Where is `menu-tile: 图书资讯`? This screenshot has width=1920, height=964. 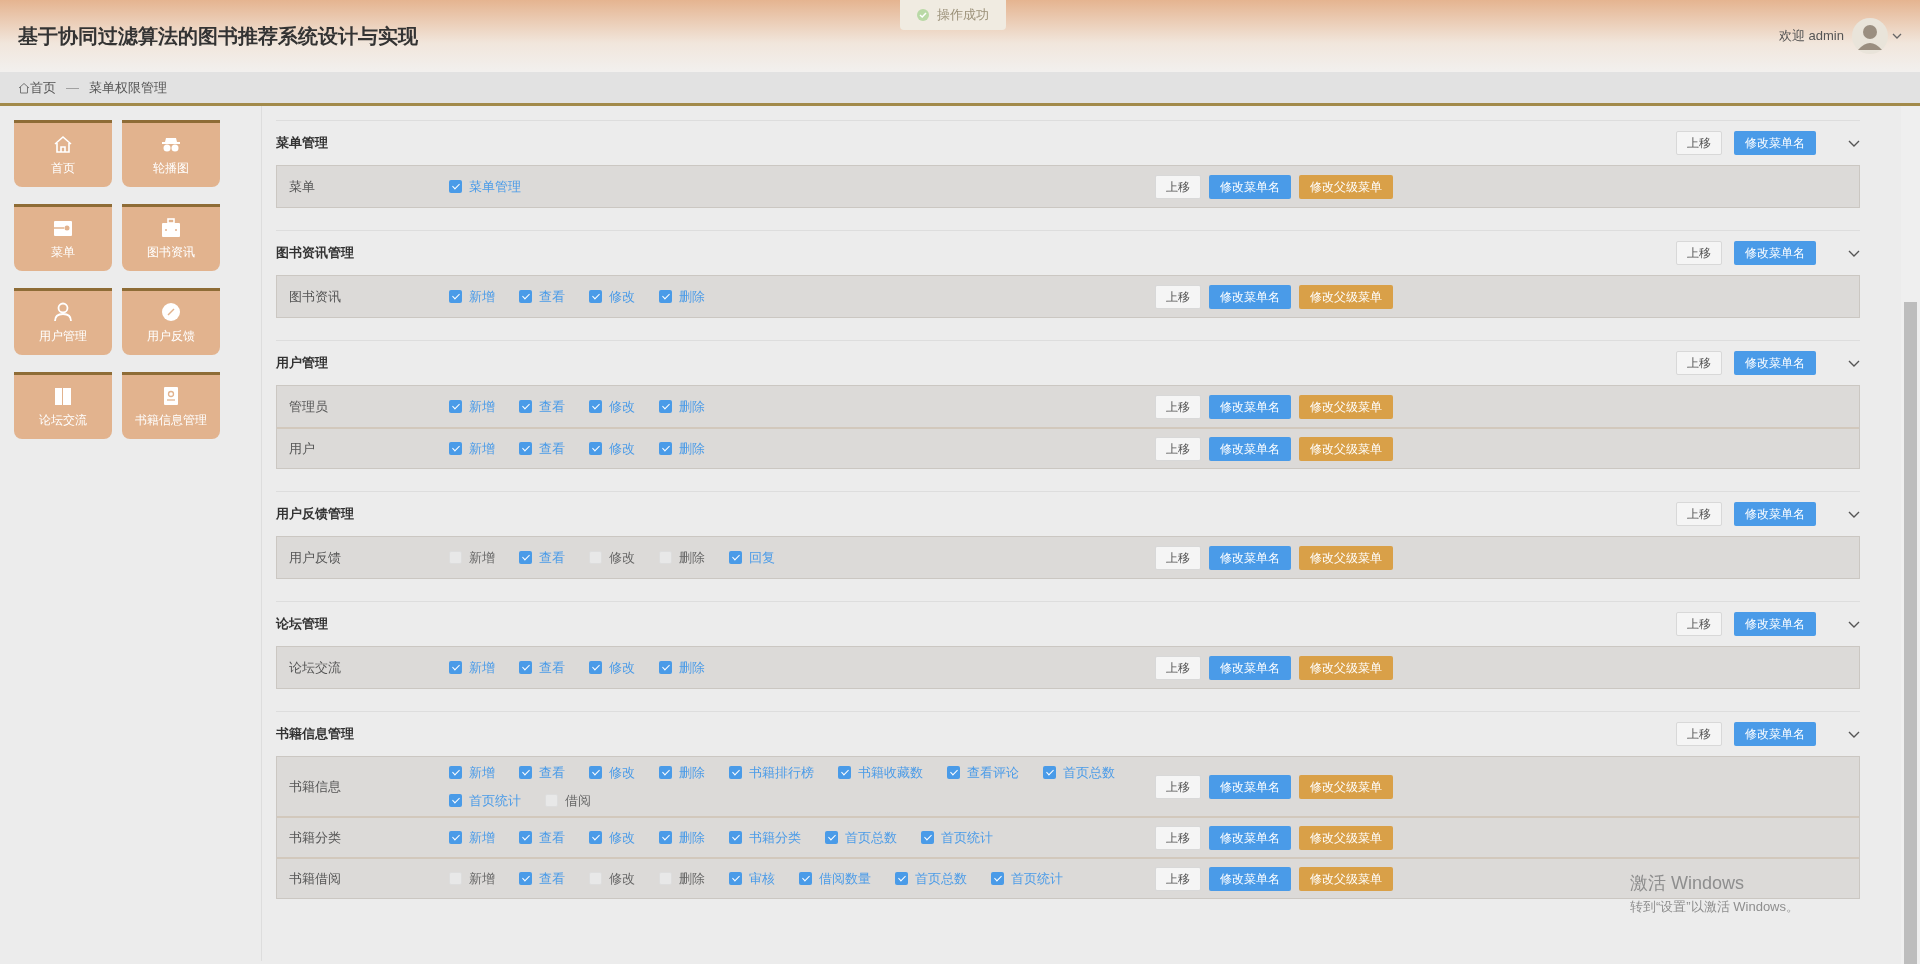 menu-tile: 图书资讯 is located at coordinates (171, 237).